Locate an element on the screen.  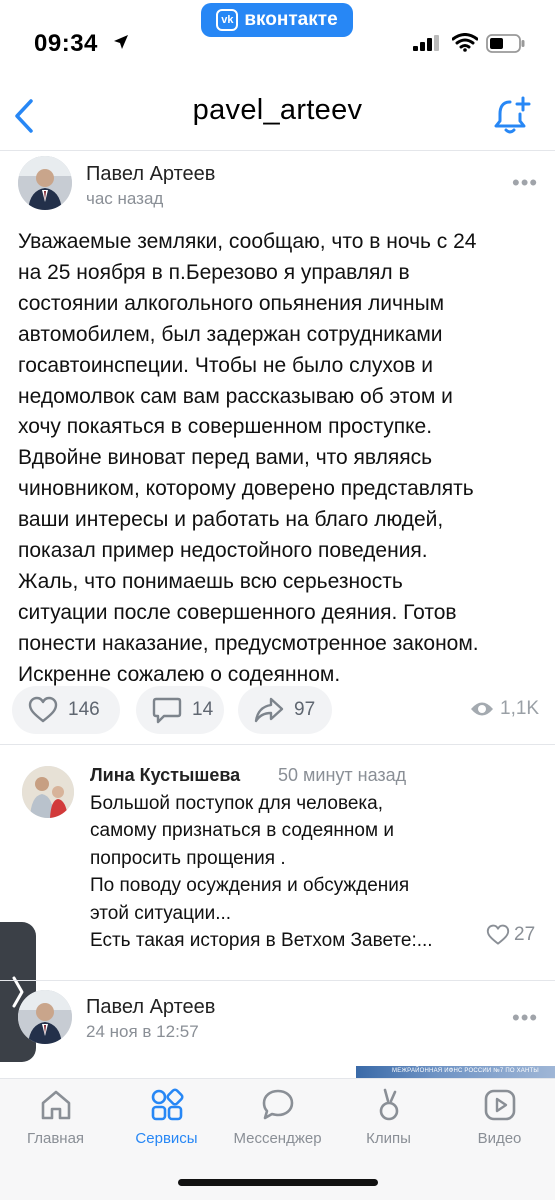
status-bar: 09:34 vk вконтакте is located at coordinates (277, 40).